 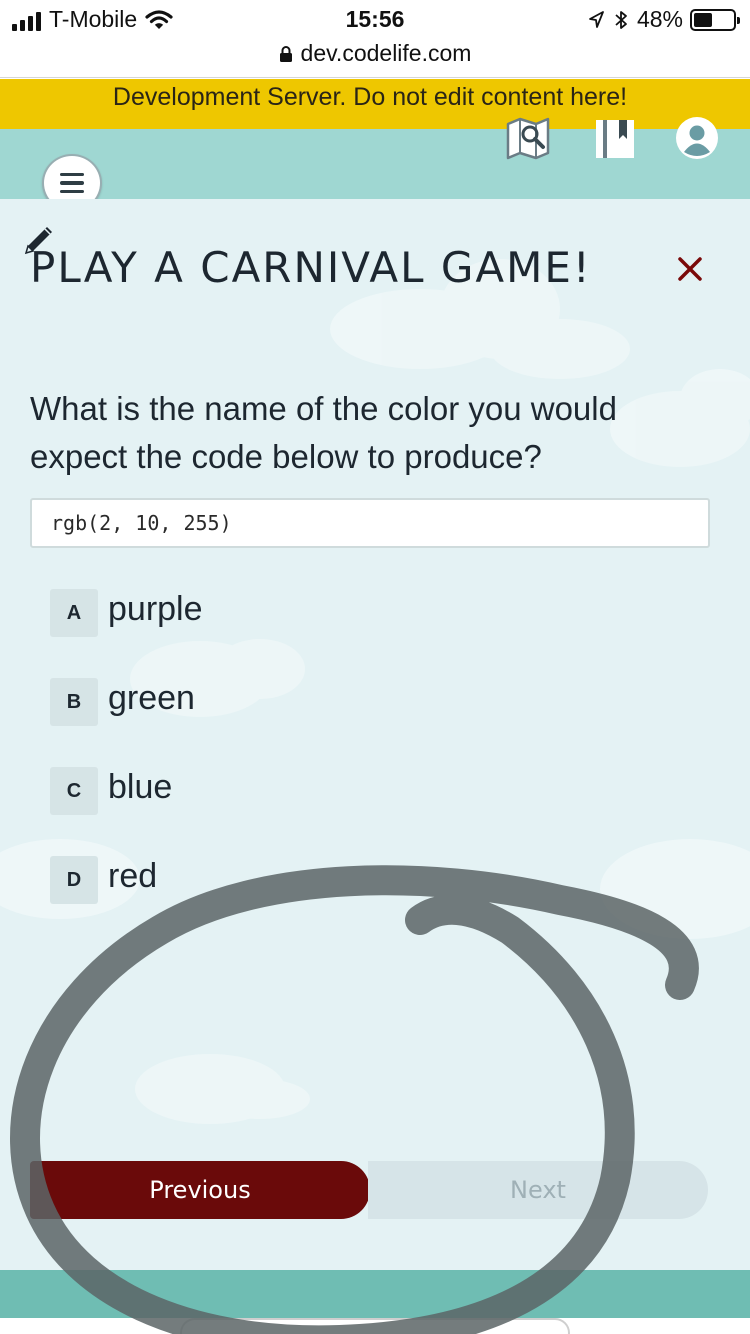 I want to click on code-snippet: rgb(2, 10, 255), so click(x=370, y=523).